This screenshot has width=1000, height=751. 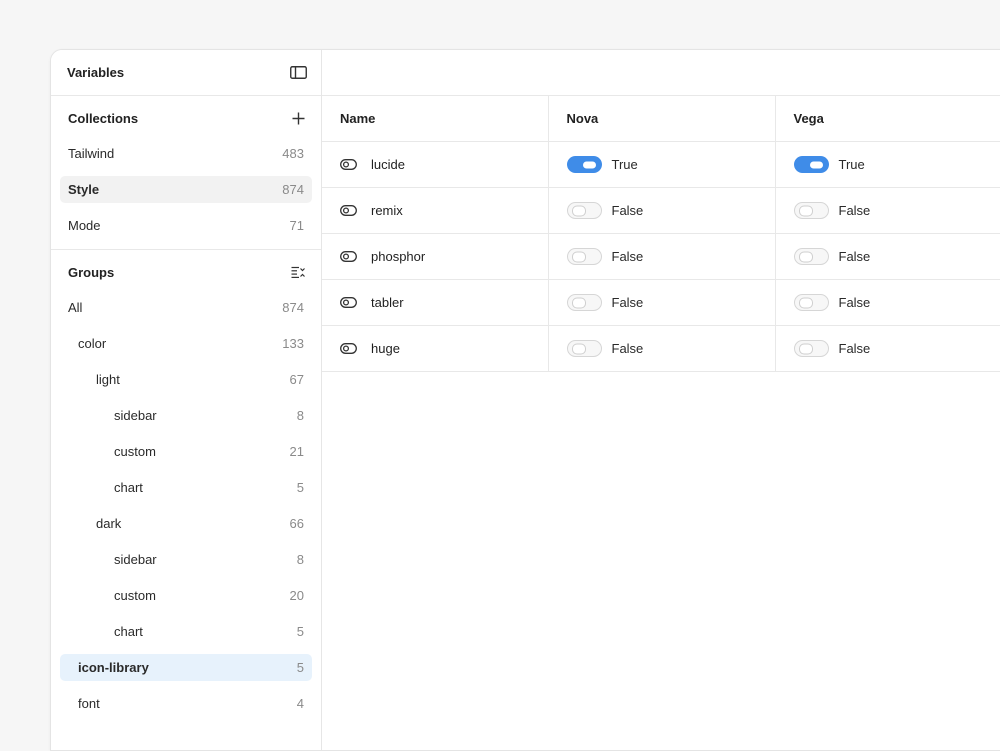 What do you see at coordinates (388, 164) in the screenshot?
I see `variable-name: lucide` at bounding box center [388, 164].